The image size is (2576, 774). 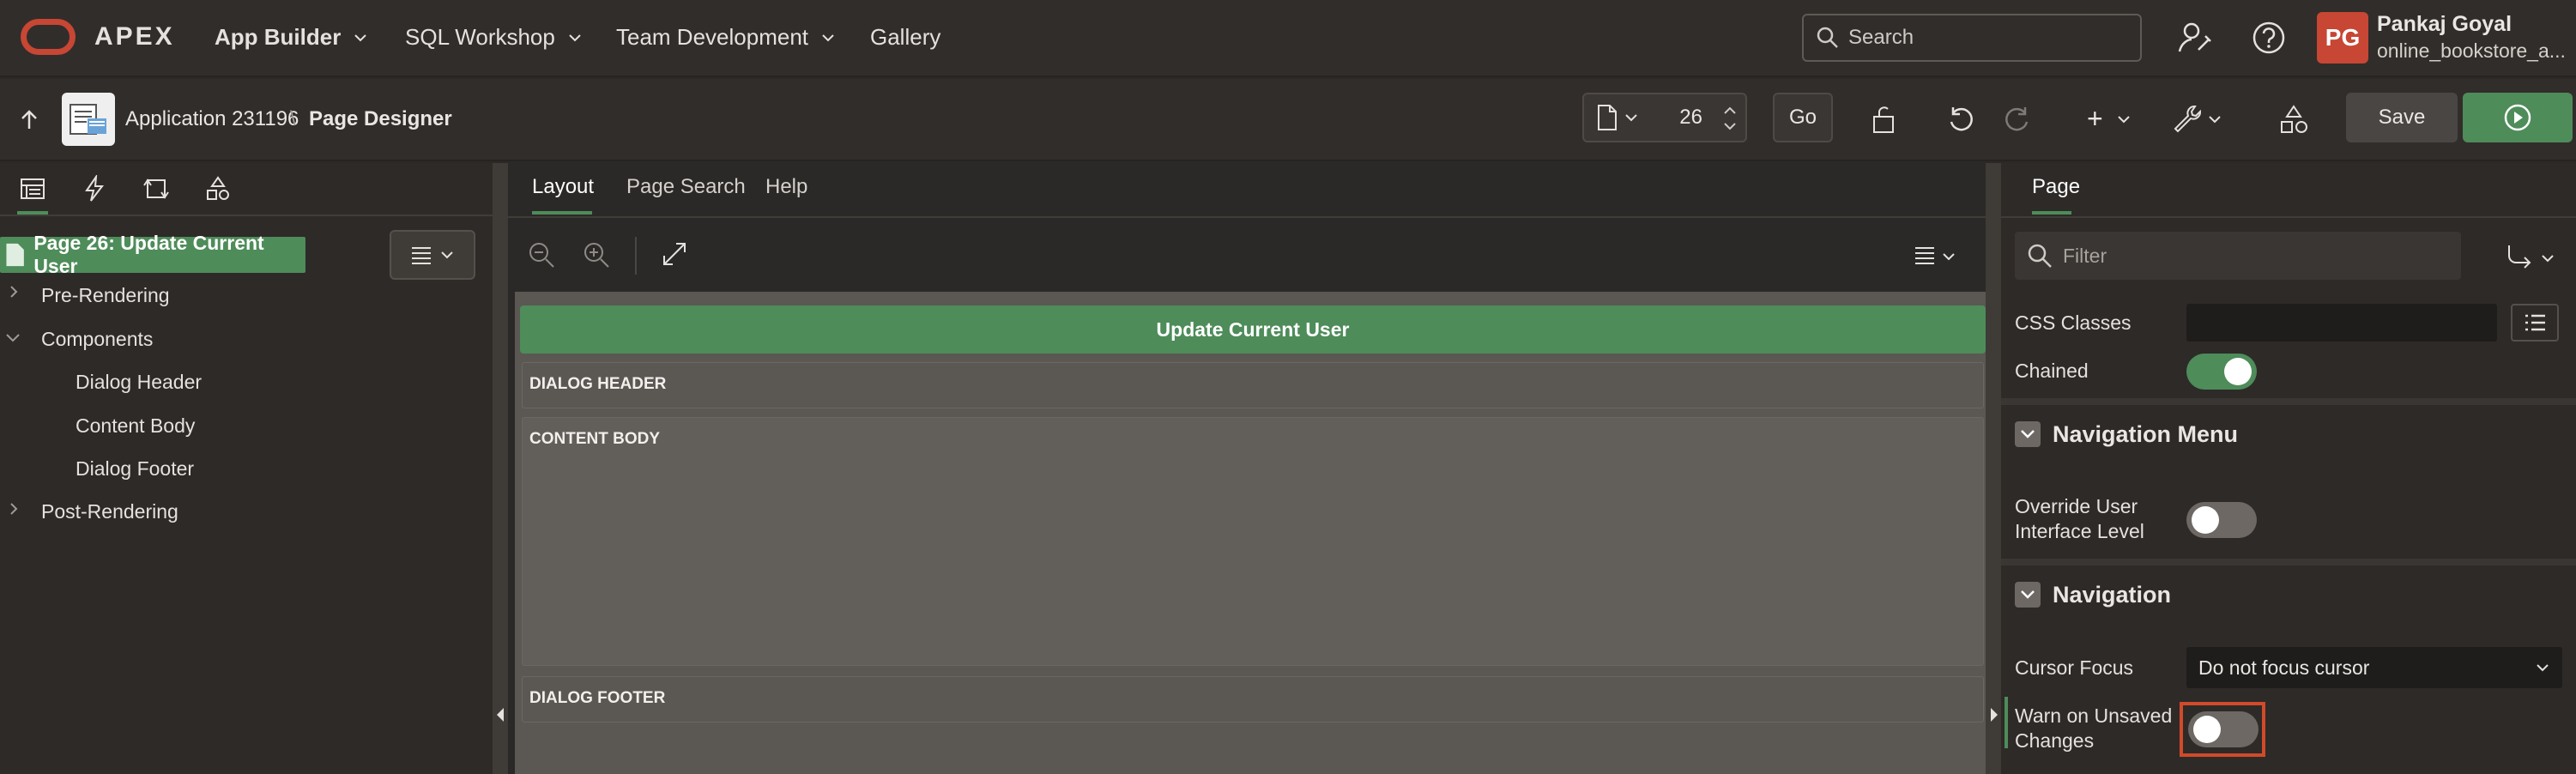 What do you see at coordinates (2269, 38) in the screenshot?
I see `help-icon` at bounding box center [2269, 38].